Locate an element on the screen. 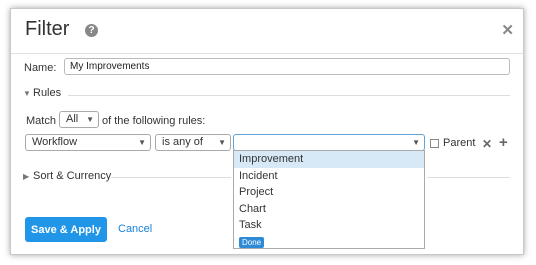  name-label: Name: is located at coordinates (40, 68).